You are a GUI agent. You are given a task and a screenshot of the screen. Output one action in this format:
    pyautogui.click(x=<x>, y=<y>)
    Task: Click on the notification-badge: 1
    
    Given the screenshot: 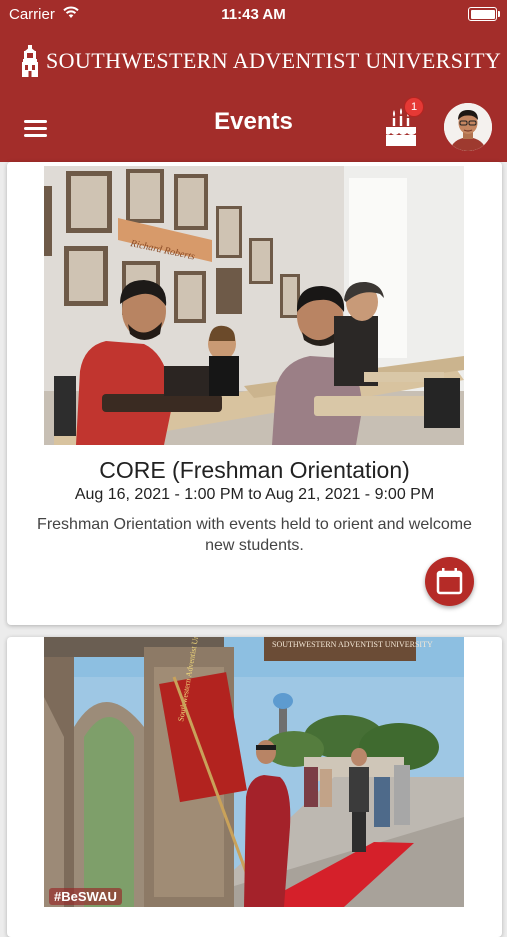 What is the action you would take?
    pyautogui.click(x=414, y=107)
    